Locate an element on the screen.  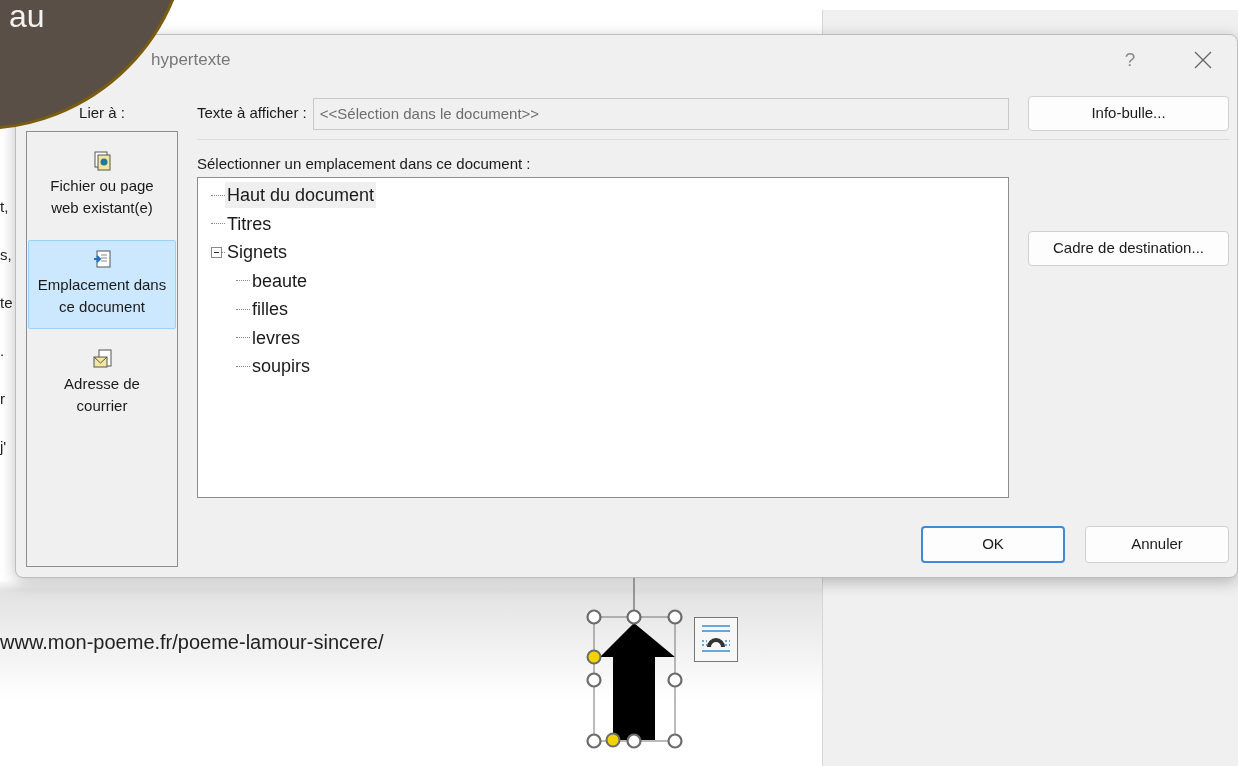
text-fragment: r is located at coordinates (3, 399).